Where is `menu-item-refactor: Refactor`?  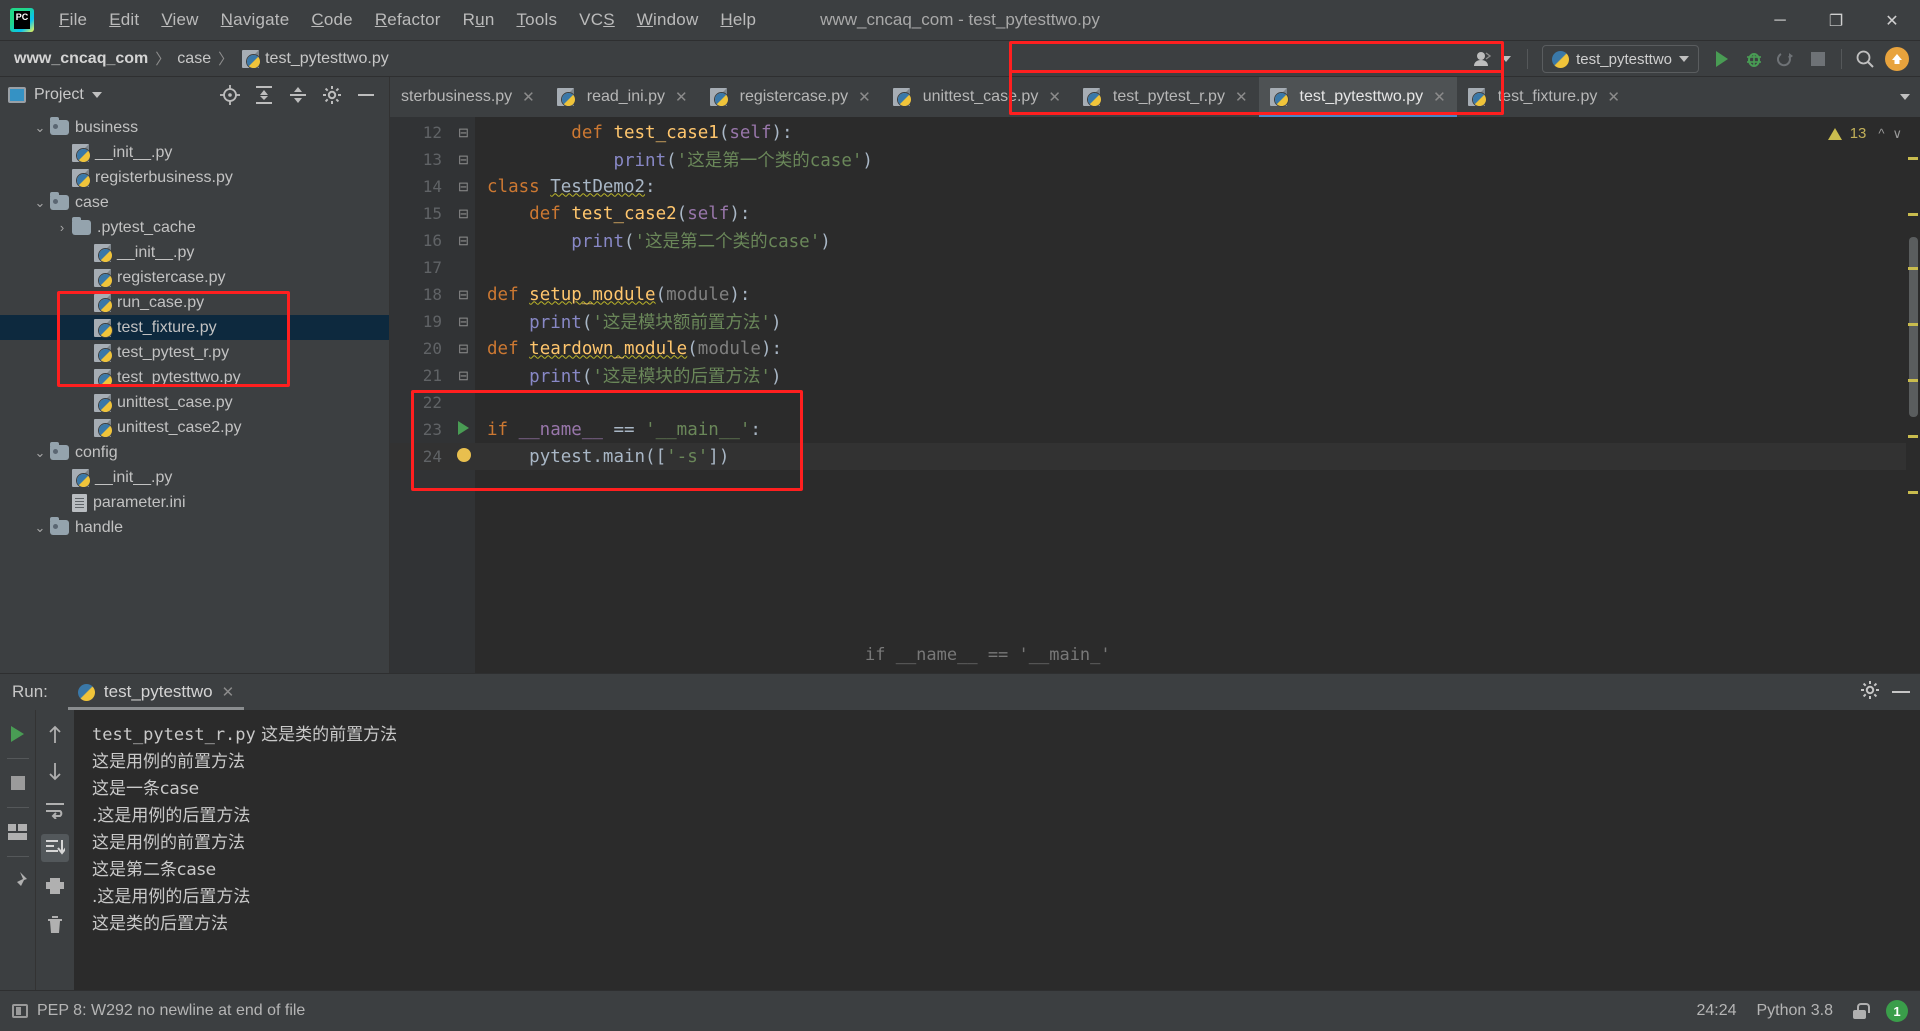
menu-item-refactor: Refactor is located at coordinates (408, 20).